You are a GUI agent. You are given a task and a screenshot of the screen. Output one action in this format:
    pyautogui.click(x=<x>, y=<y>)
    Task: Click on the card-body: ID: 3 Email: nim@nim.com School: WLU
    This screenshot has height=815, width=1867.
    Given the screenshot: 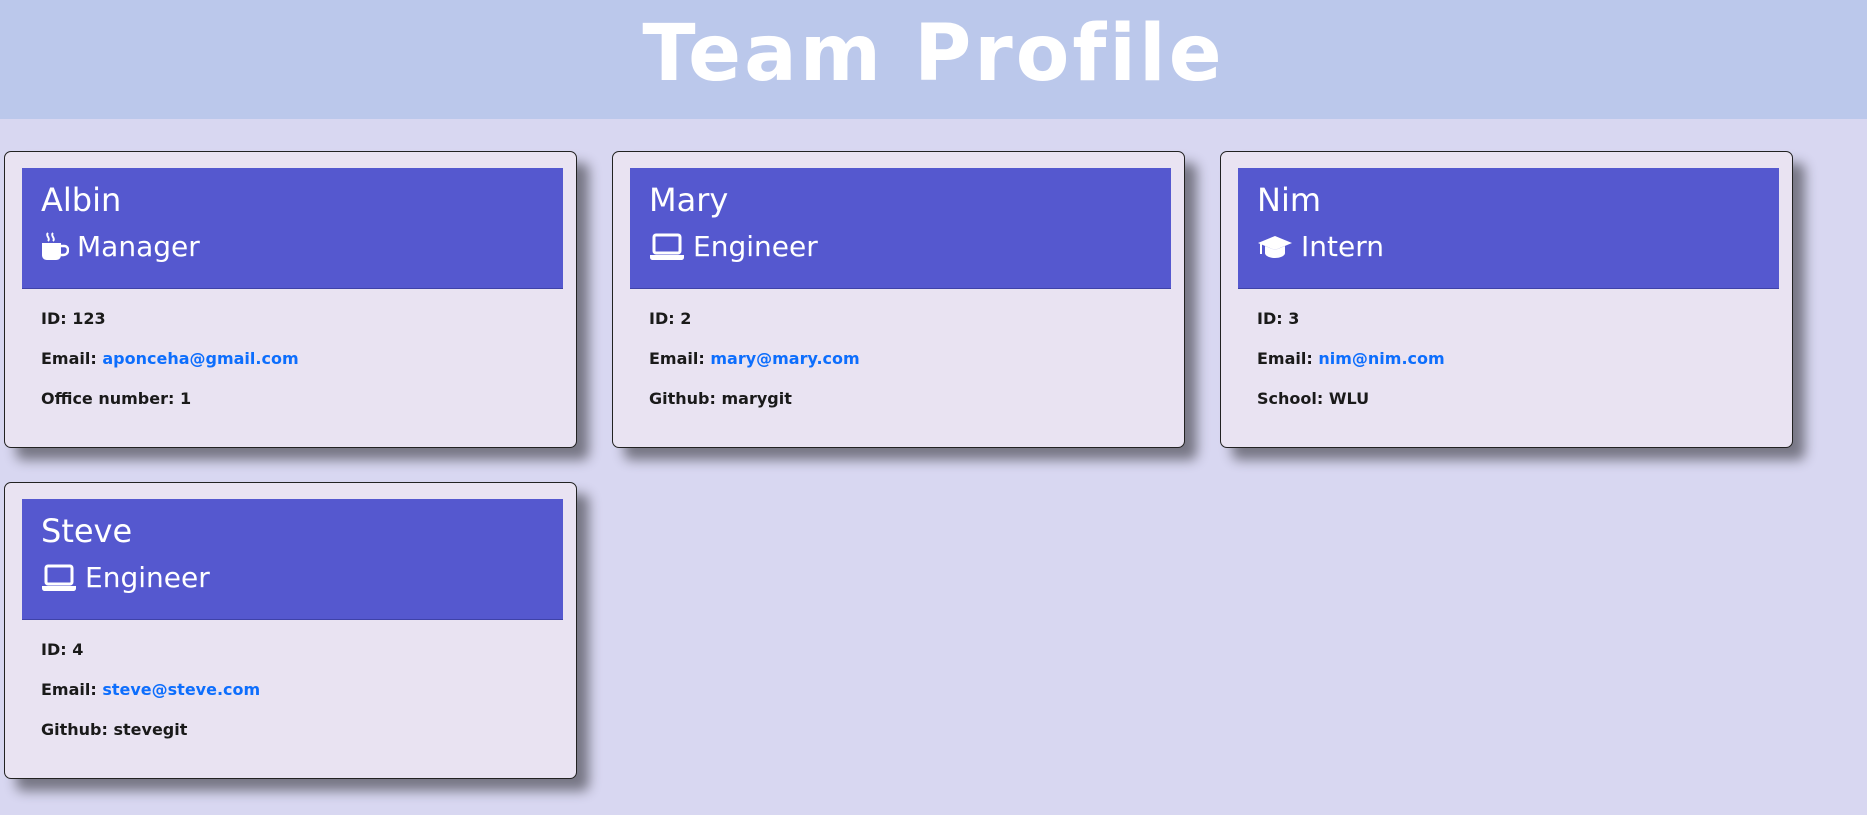 What is the action you would take?
    pyautogui.click(x=1351, y=368)
    